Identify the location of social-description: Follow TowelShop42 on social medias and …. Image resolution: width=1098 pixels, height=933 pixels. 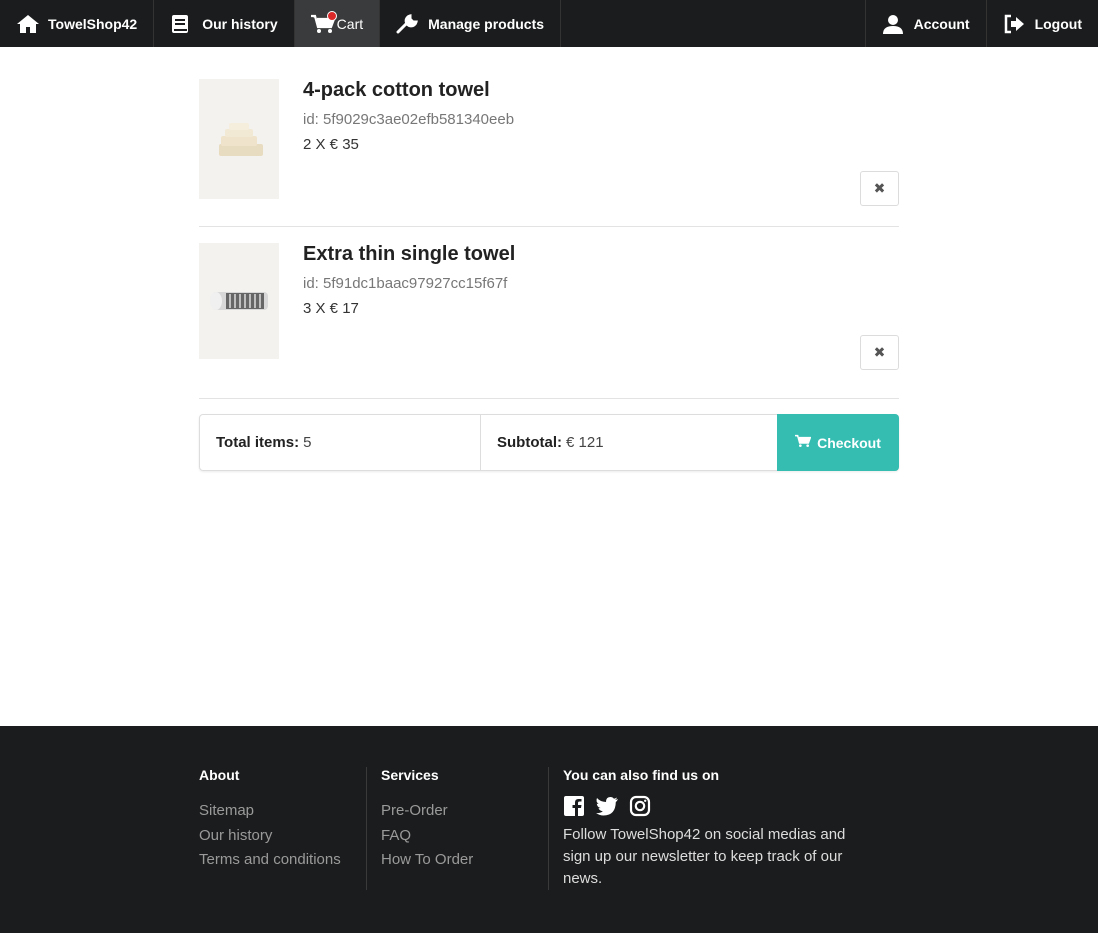
(704, 856).